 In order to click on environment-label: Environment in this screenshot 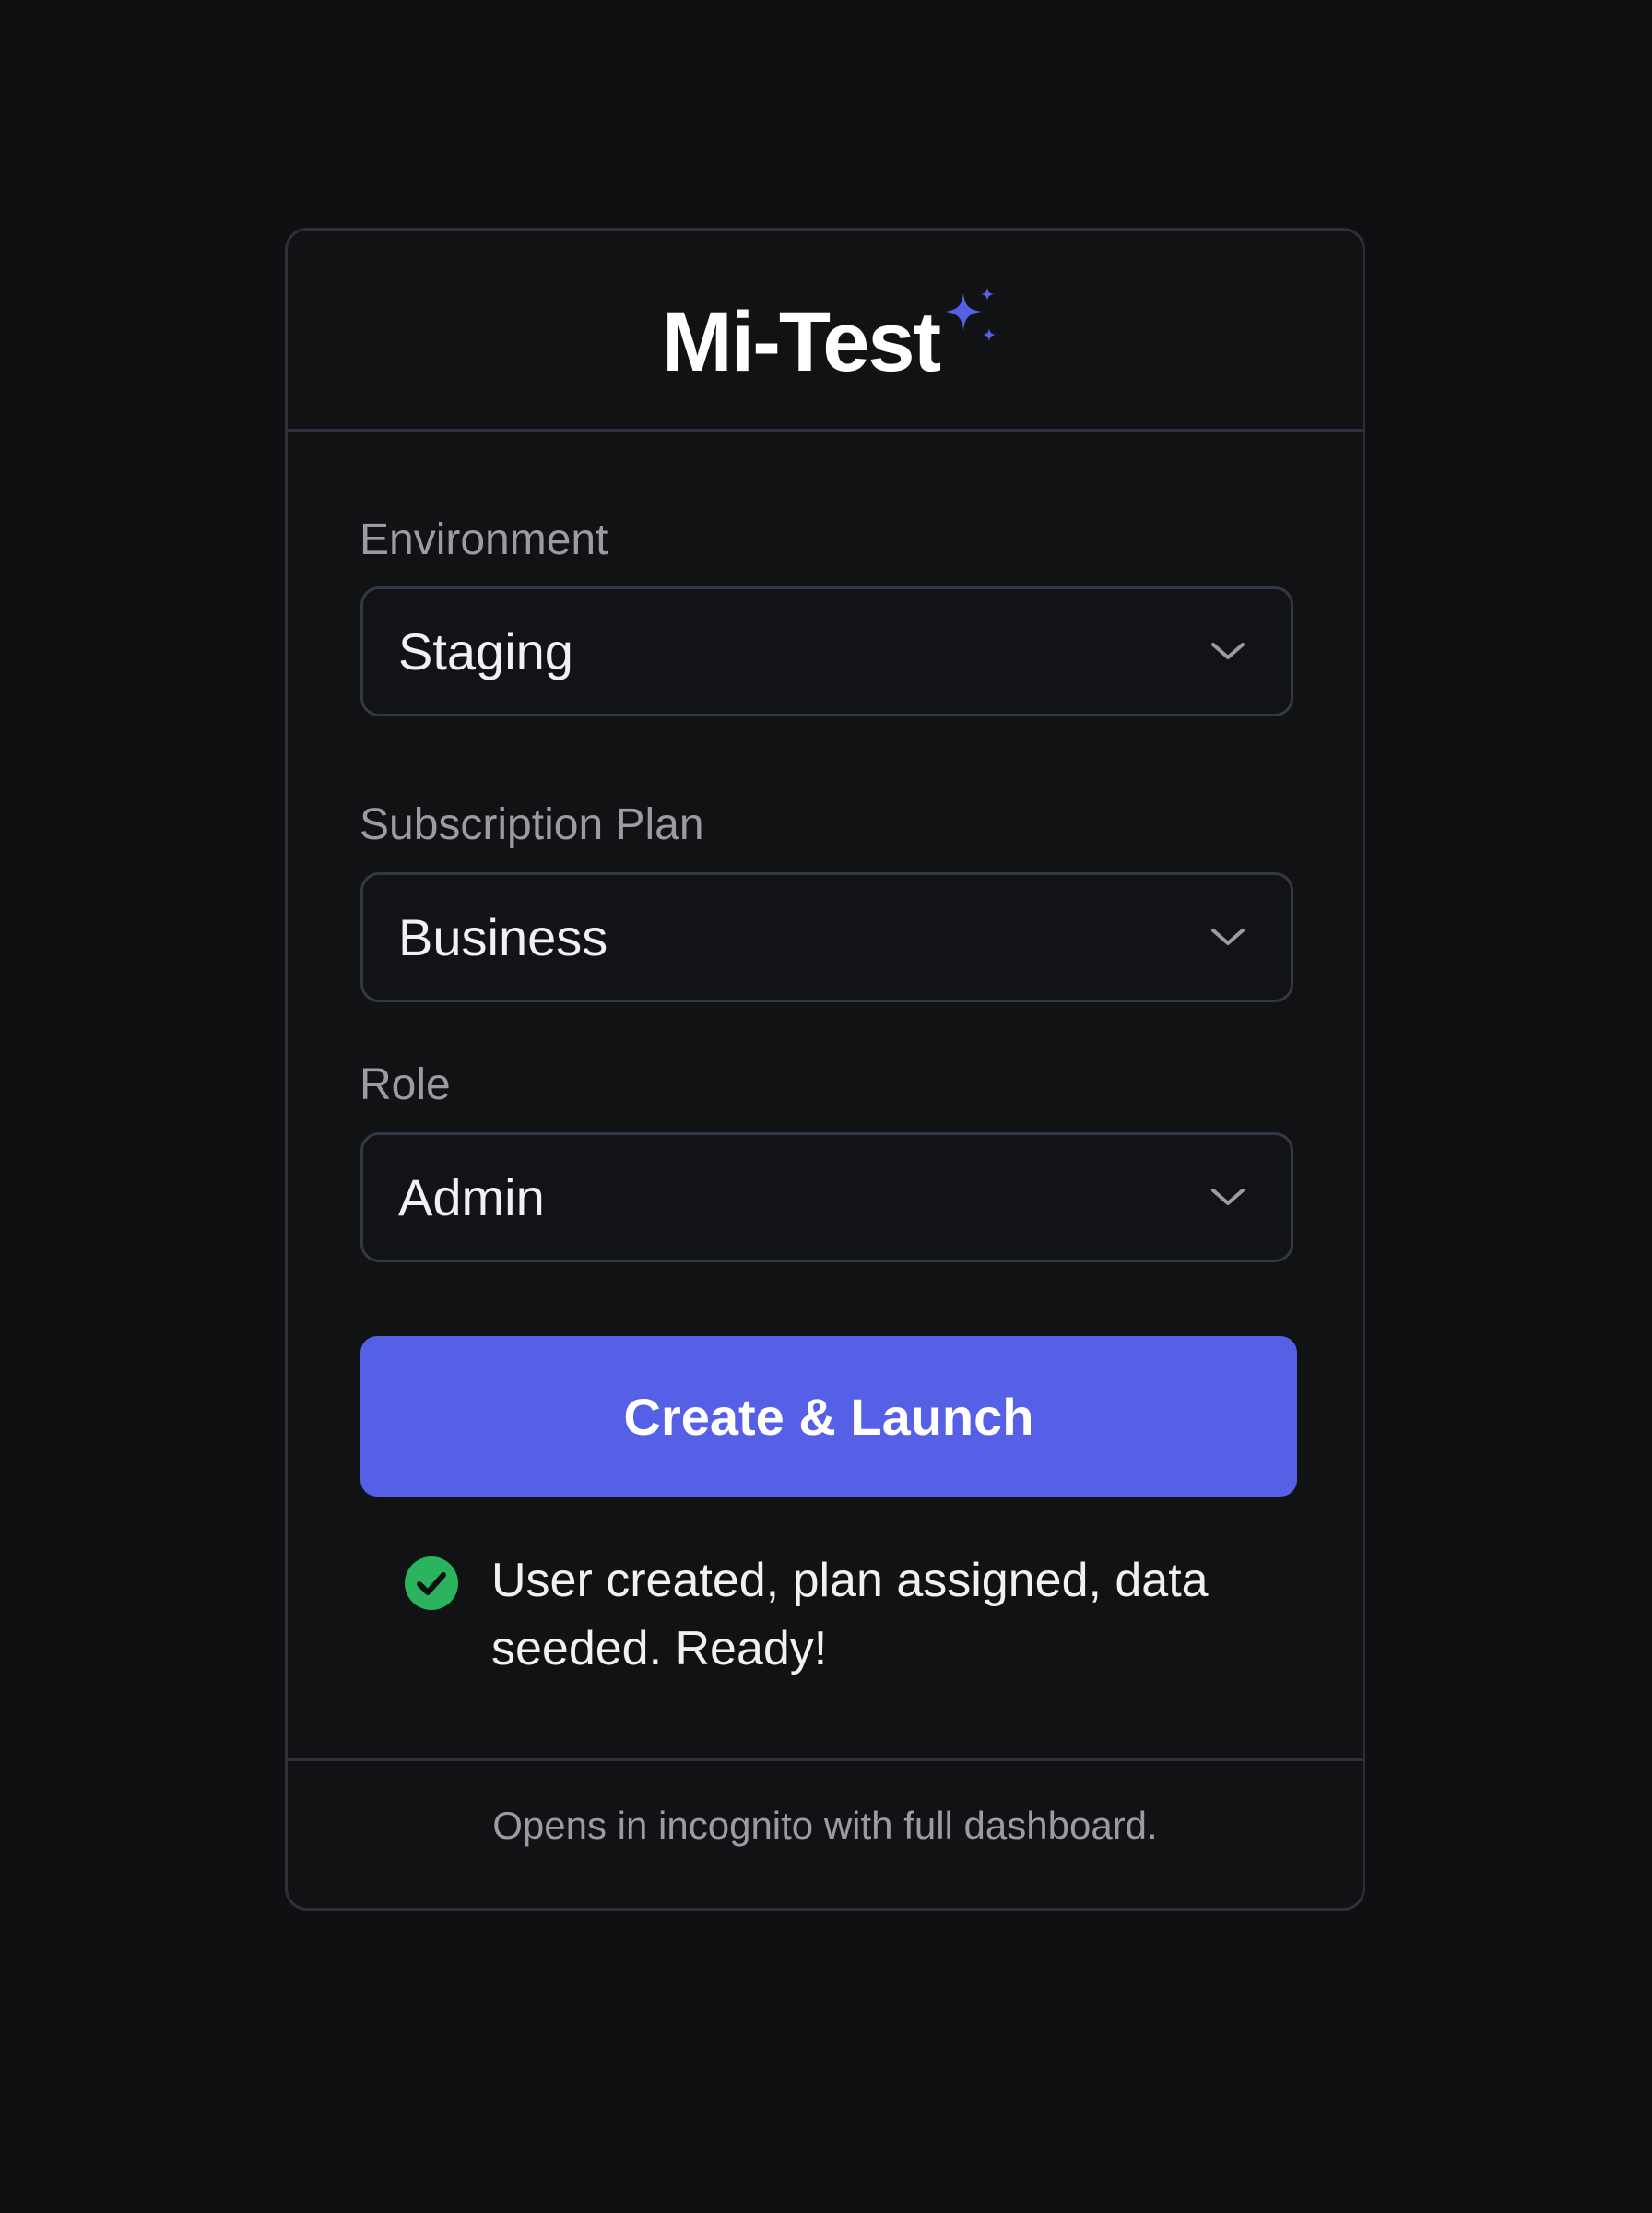, I will do `click(484, 539)`.